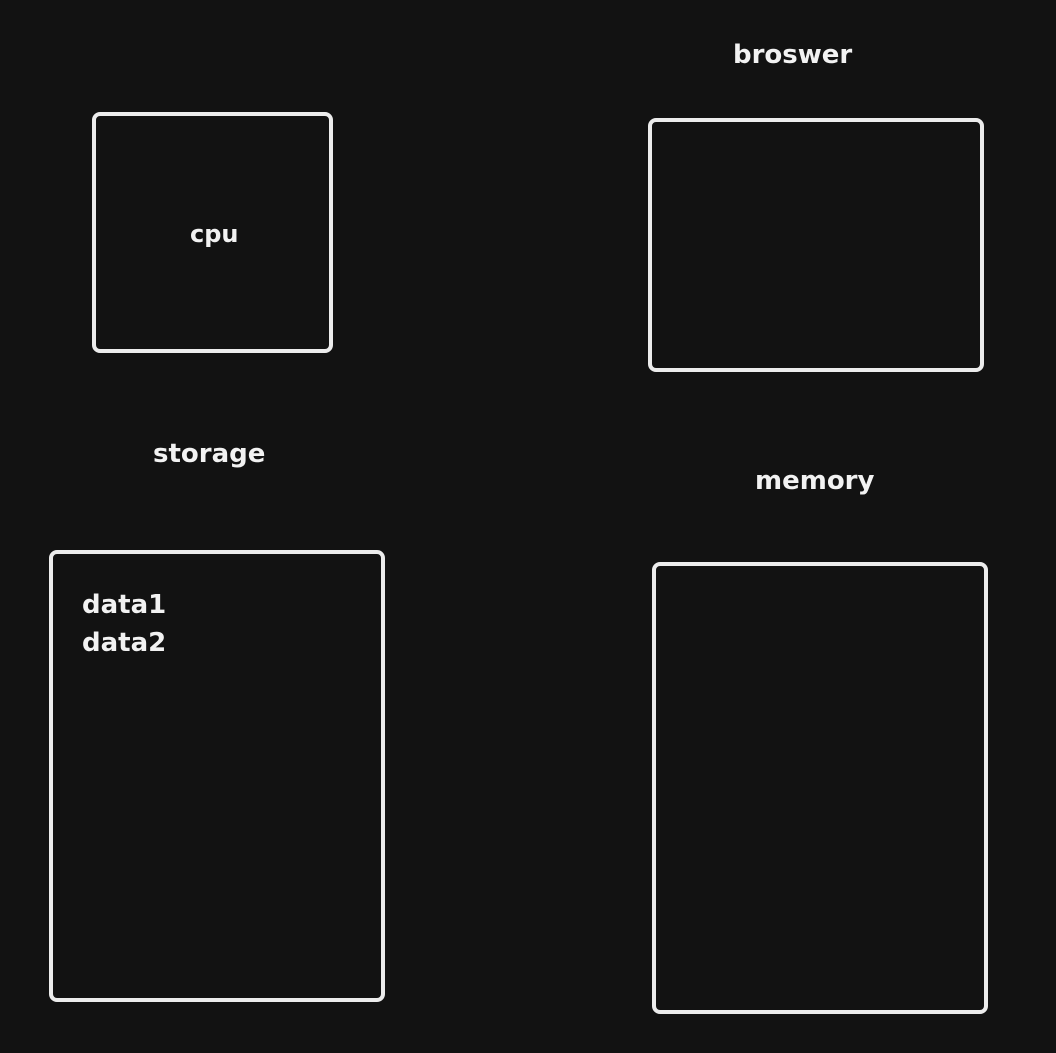  Describe the element at coordinates (820, 788) in the screenshot. I see `memory-box` at that location.